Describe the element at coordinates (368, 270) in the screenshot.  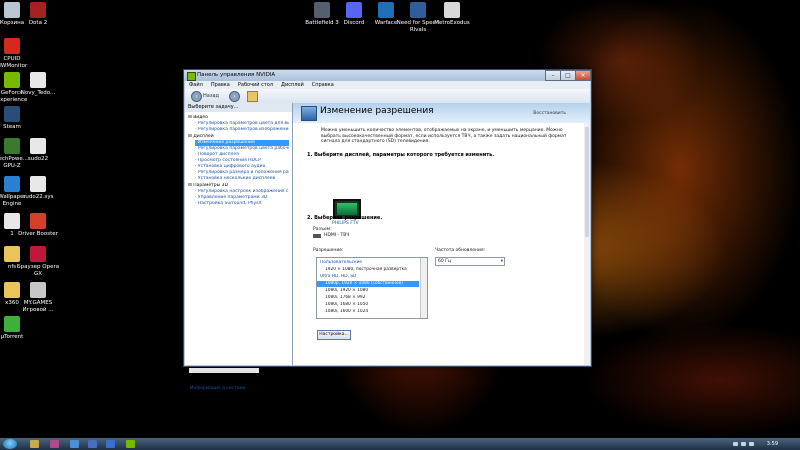
I see `resolution-item: 1920 × 1080, построчная развертка` at that location.